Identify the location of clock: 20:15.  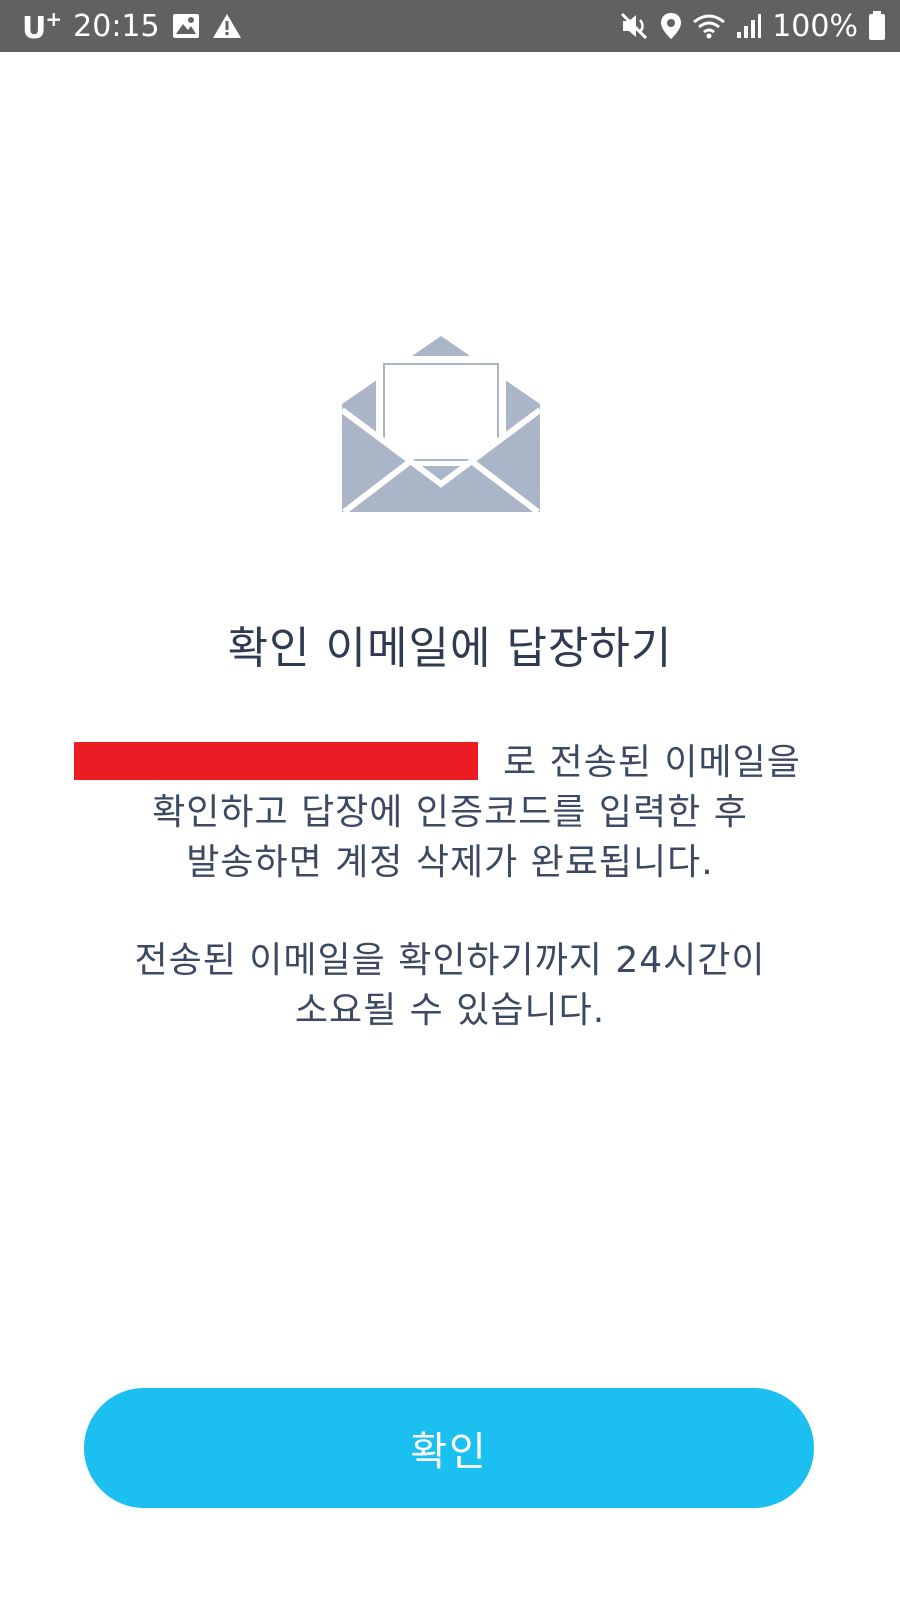
(116, 26).